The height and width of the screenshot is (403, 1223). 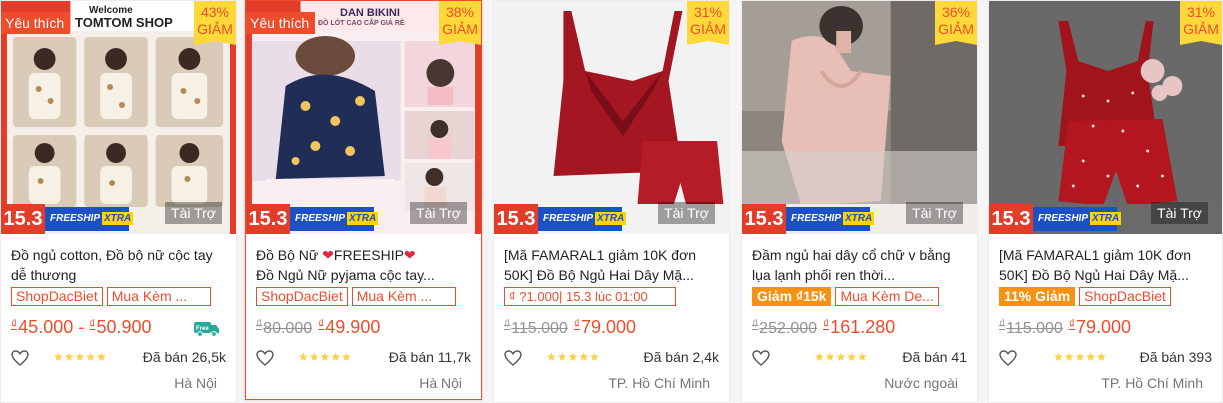 I want to click on original-price: ₫115.000, so click(x=1031, y=327).